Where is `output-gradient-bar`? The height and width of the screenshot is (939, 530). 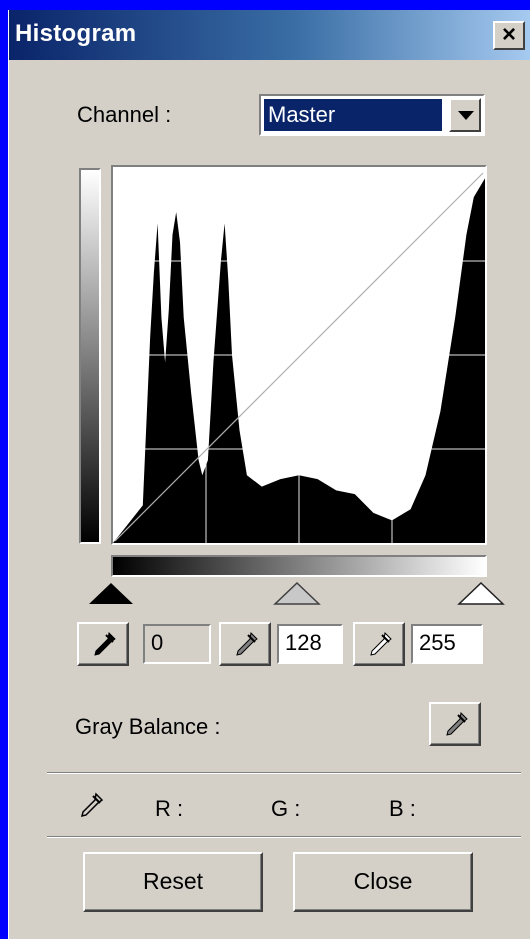
output-gradient-bar is located at coordinates (90, 356).